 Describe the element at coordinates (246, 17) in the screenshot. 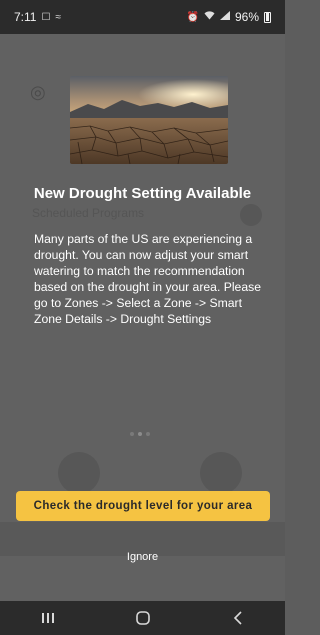

I see `battery-percent: 96%` at that location.